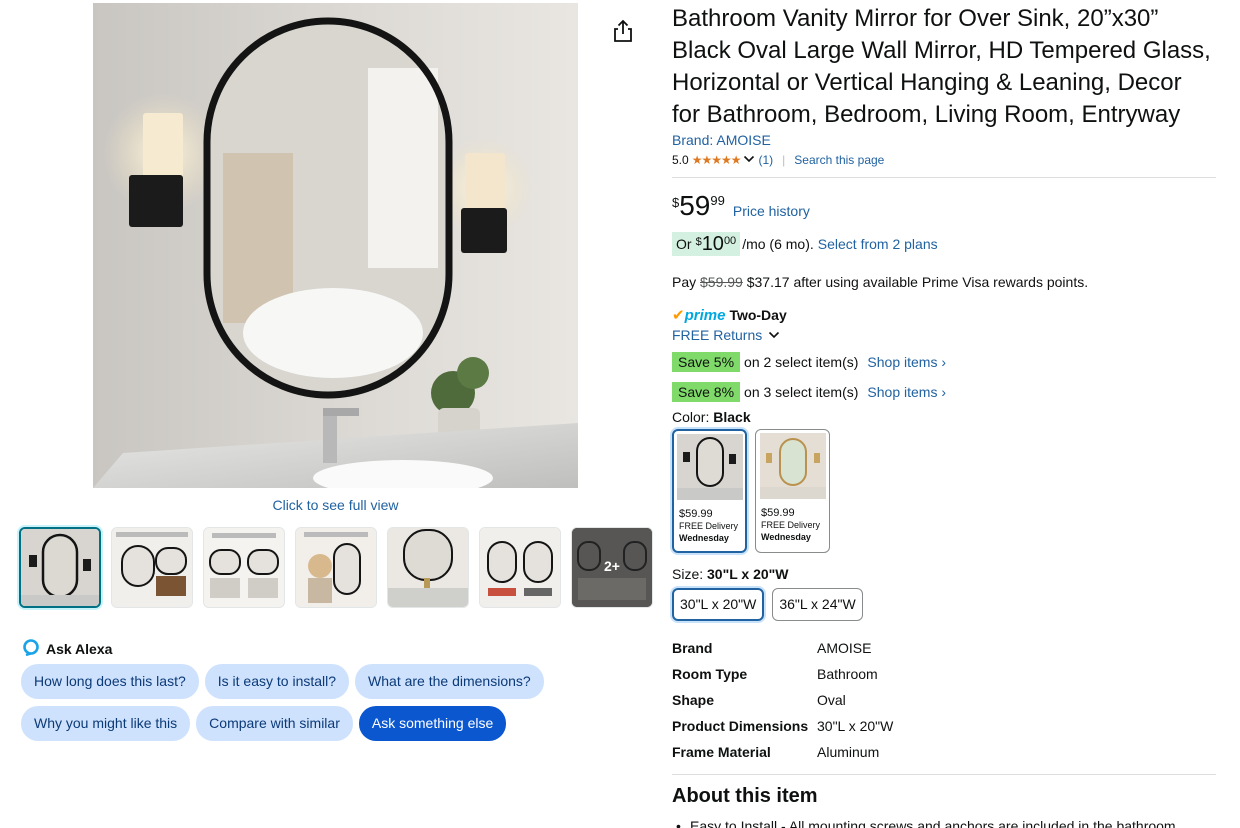 The image size is (1240, 828). Describe the element at coordinates (717, 160) in the screenshot. I see `star-rating-icon: ★★★★★` at that location.